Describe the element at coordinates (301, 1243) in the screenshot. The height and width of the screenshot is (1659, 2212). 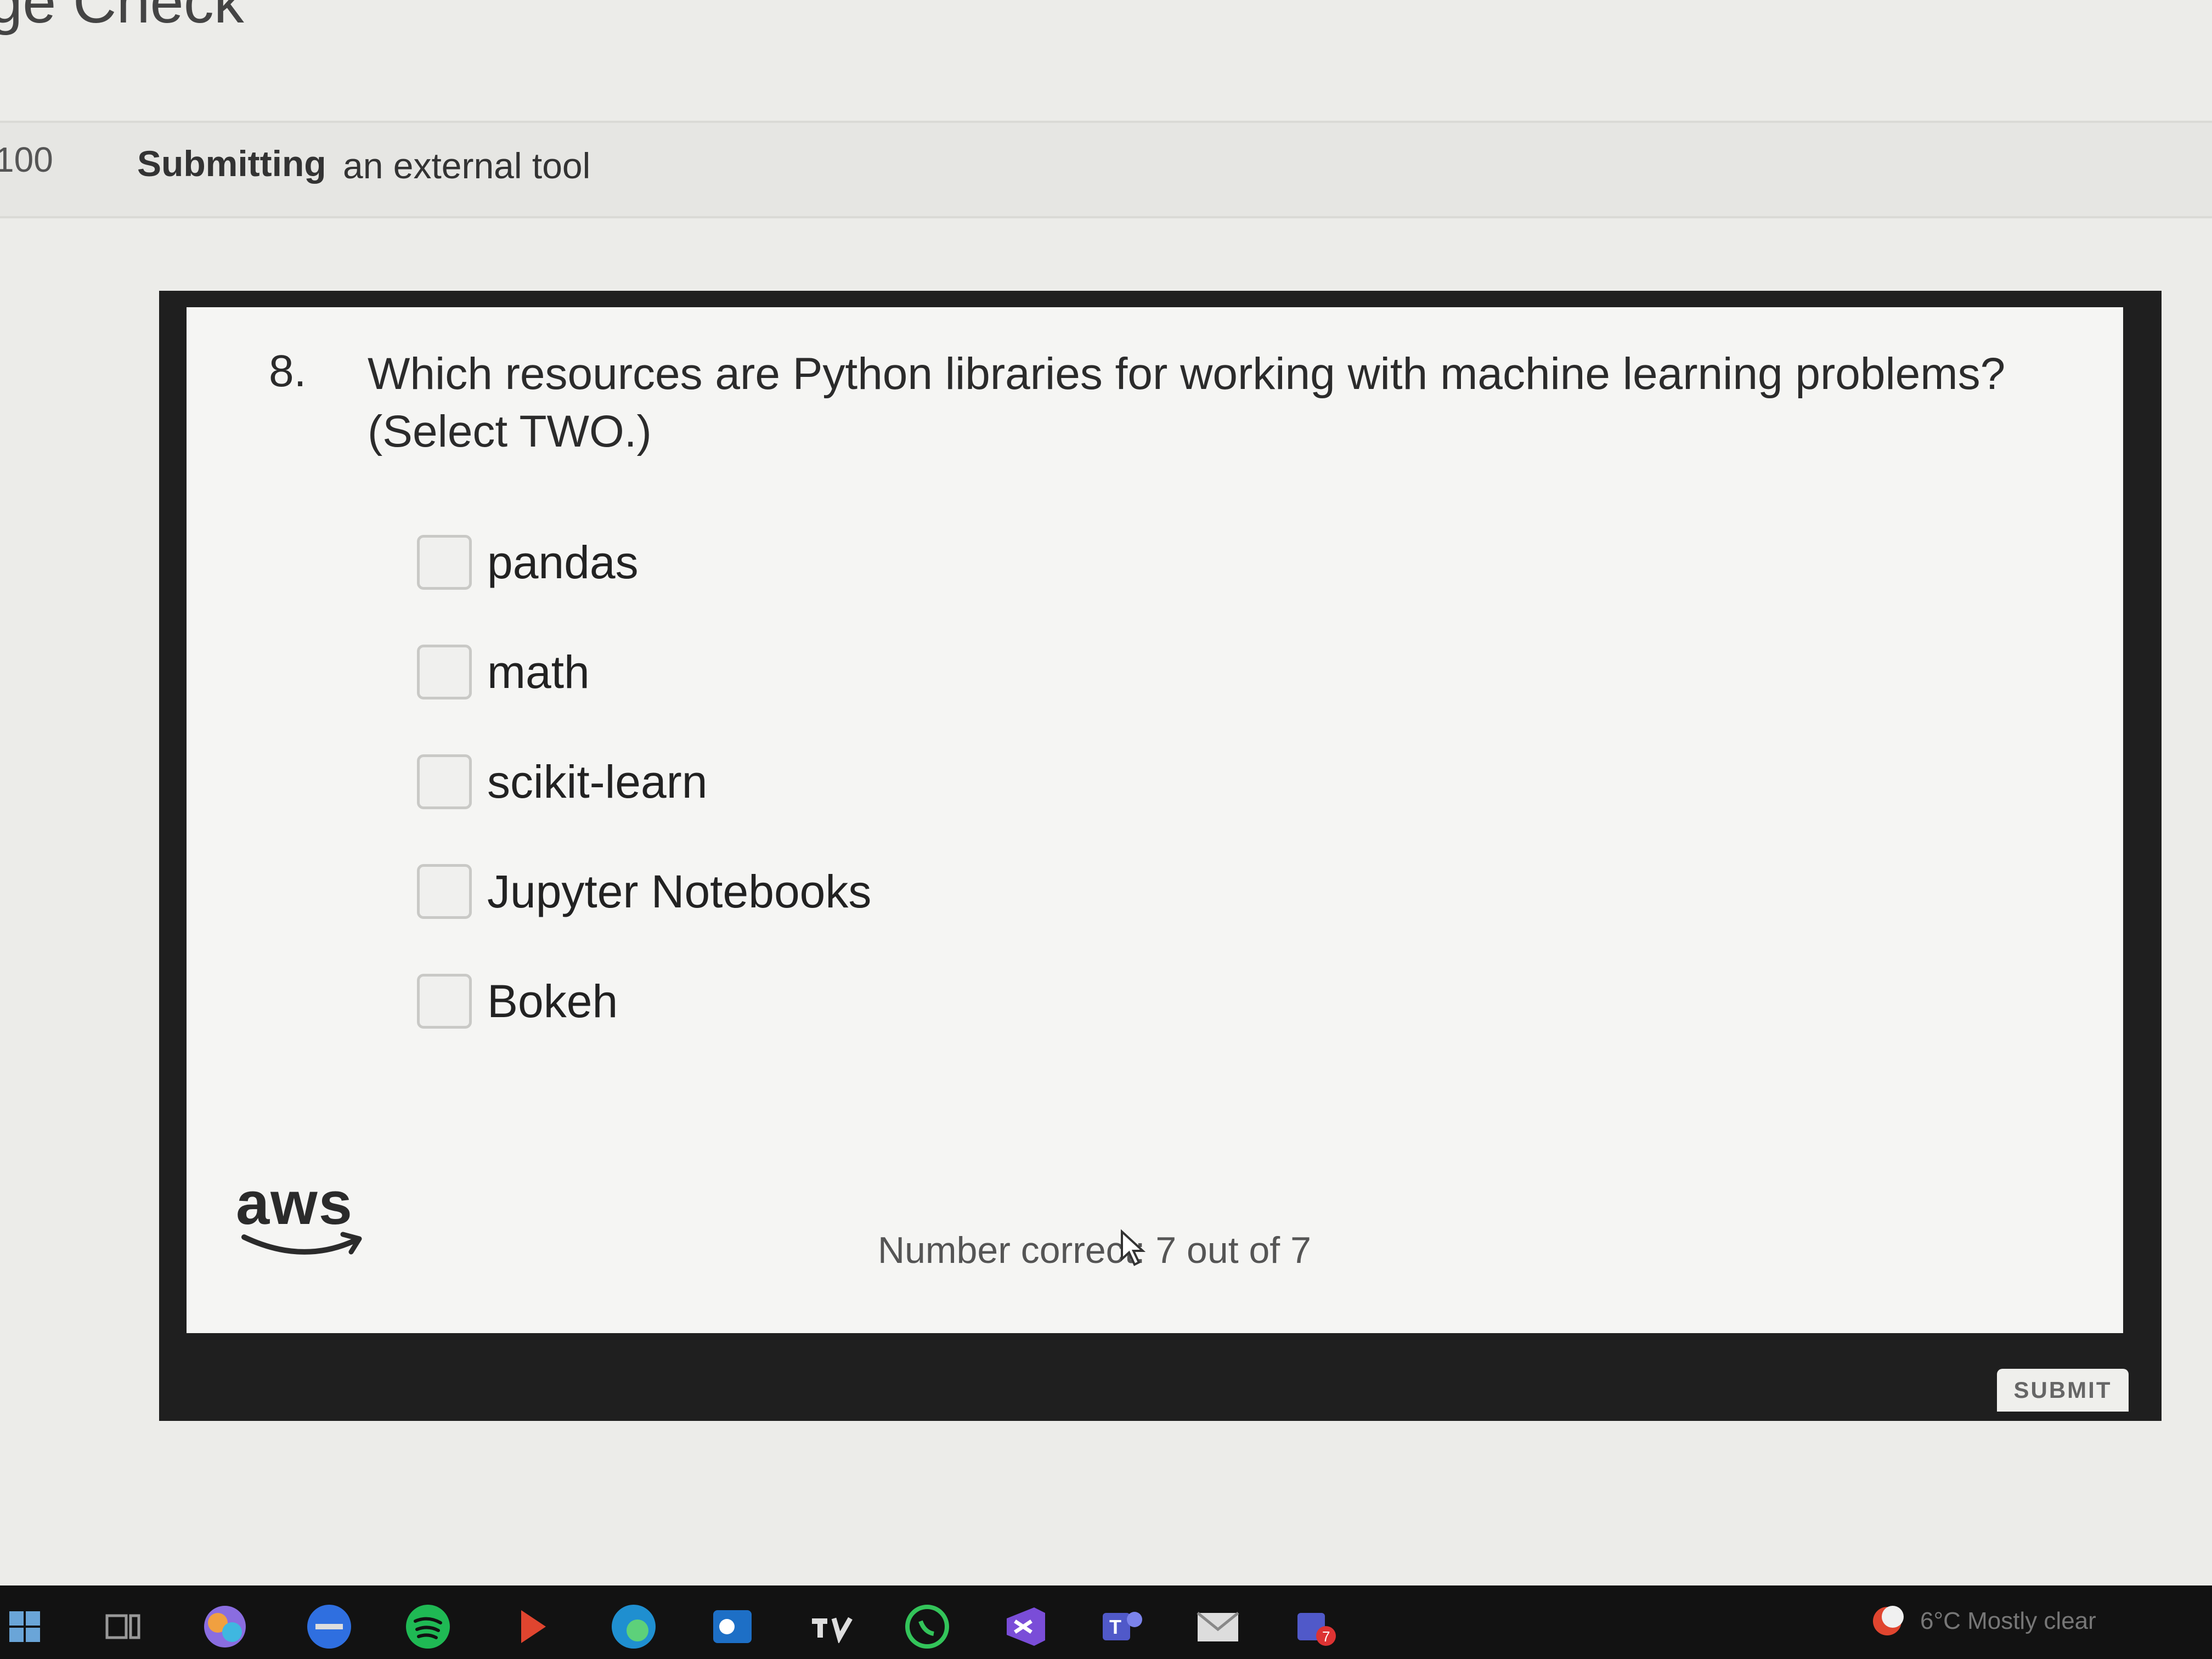
I see `aws-smile-icon` at that location.